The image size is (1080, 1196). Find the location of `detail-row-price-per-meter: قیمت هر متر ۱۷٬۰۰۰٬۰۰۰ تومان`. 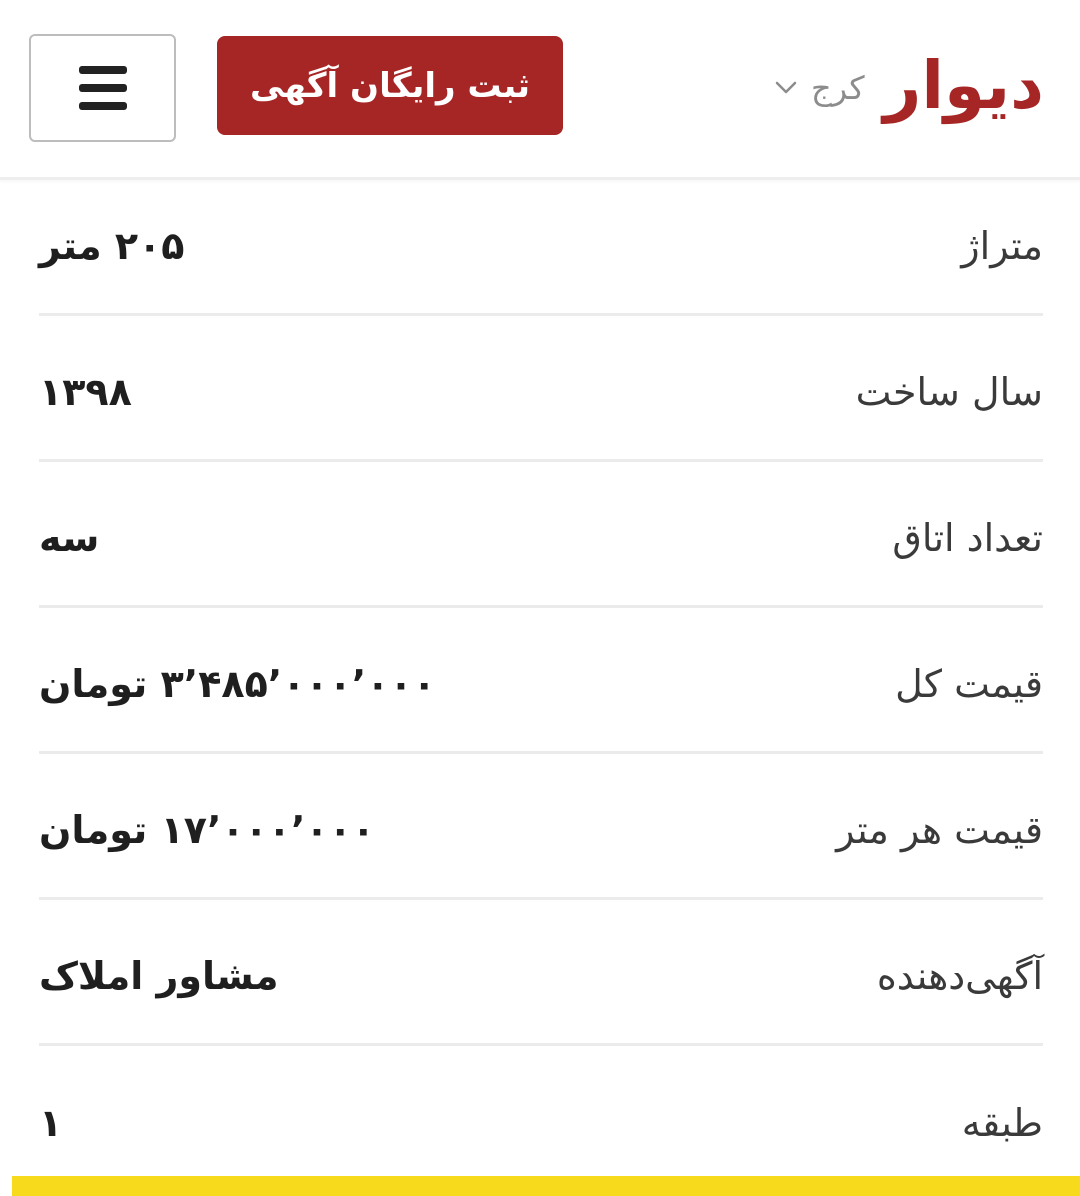

detail-row-price-per-meter: قیمت هر متر ۱۷٬۰۰۰٬۰۰۰ تومان is located at coordinates (541, 827).